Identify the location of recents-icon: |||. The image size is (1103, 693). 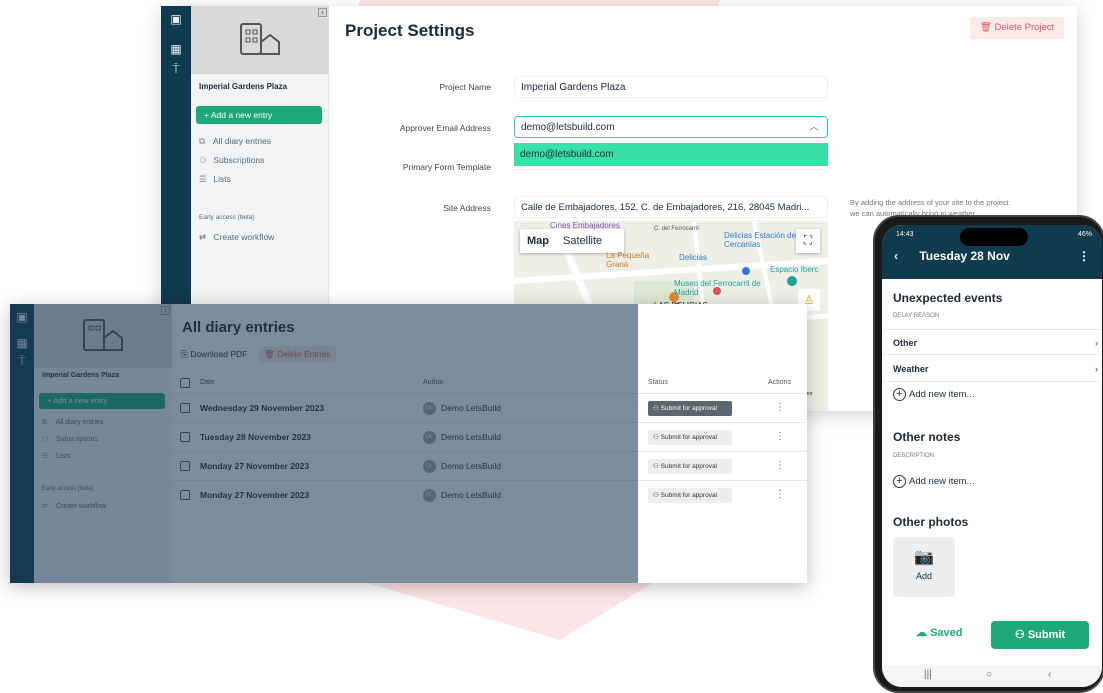
(928, 674).